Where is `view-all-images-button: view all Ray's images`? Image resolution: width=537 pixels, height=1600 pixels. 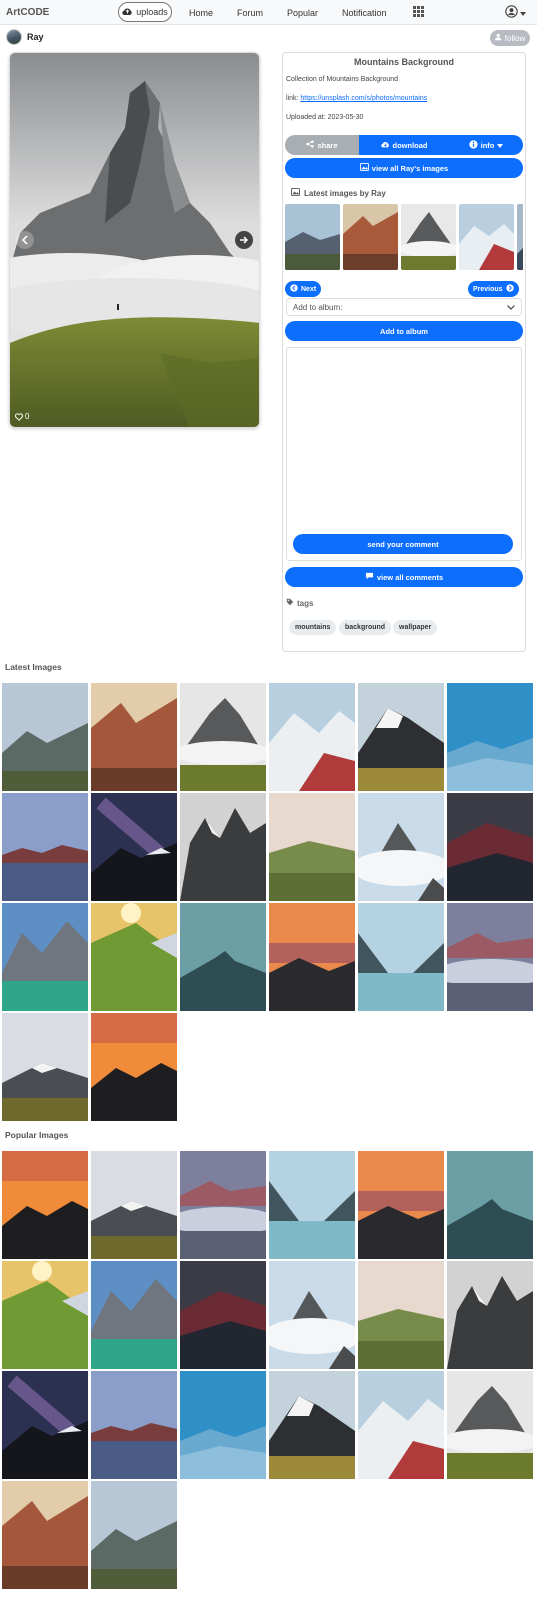 view-all-images-button: view all Ray's images is located at coordinates (404, 168).